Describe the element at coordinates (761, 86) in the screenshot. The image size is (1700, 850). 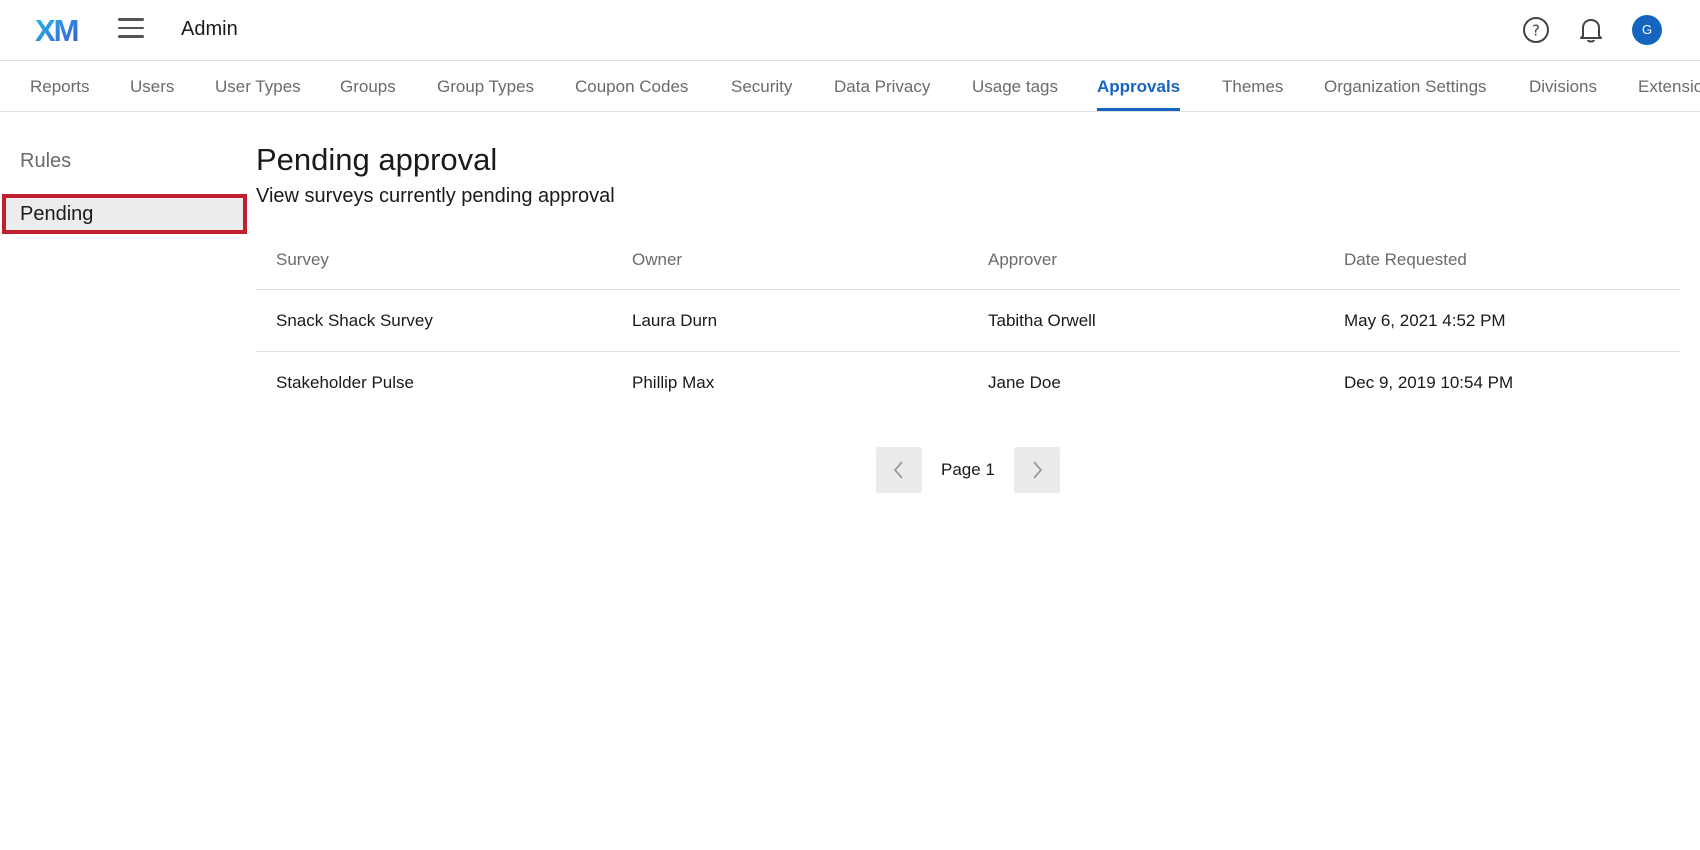
I see `tab-security: Security` at that location.